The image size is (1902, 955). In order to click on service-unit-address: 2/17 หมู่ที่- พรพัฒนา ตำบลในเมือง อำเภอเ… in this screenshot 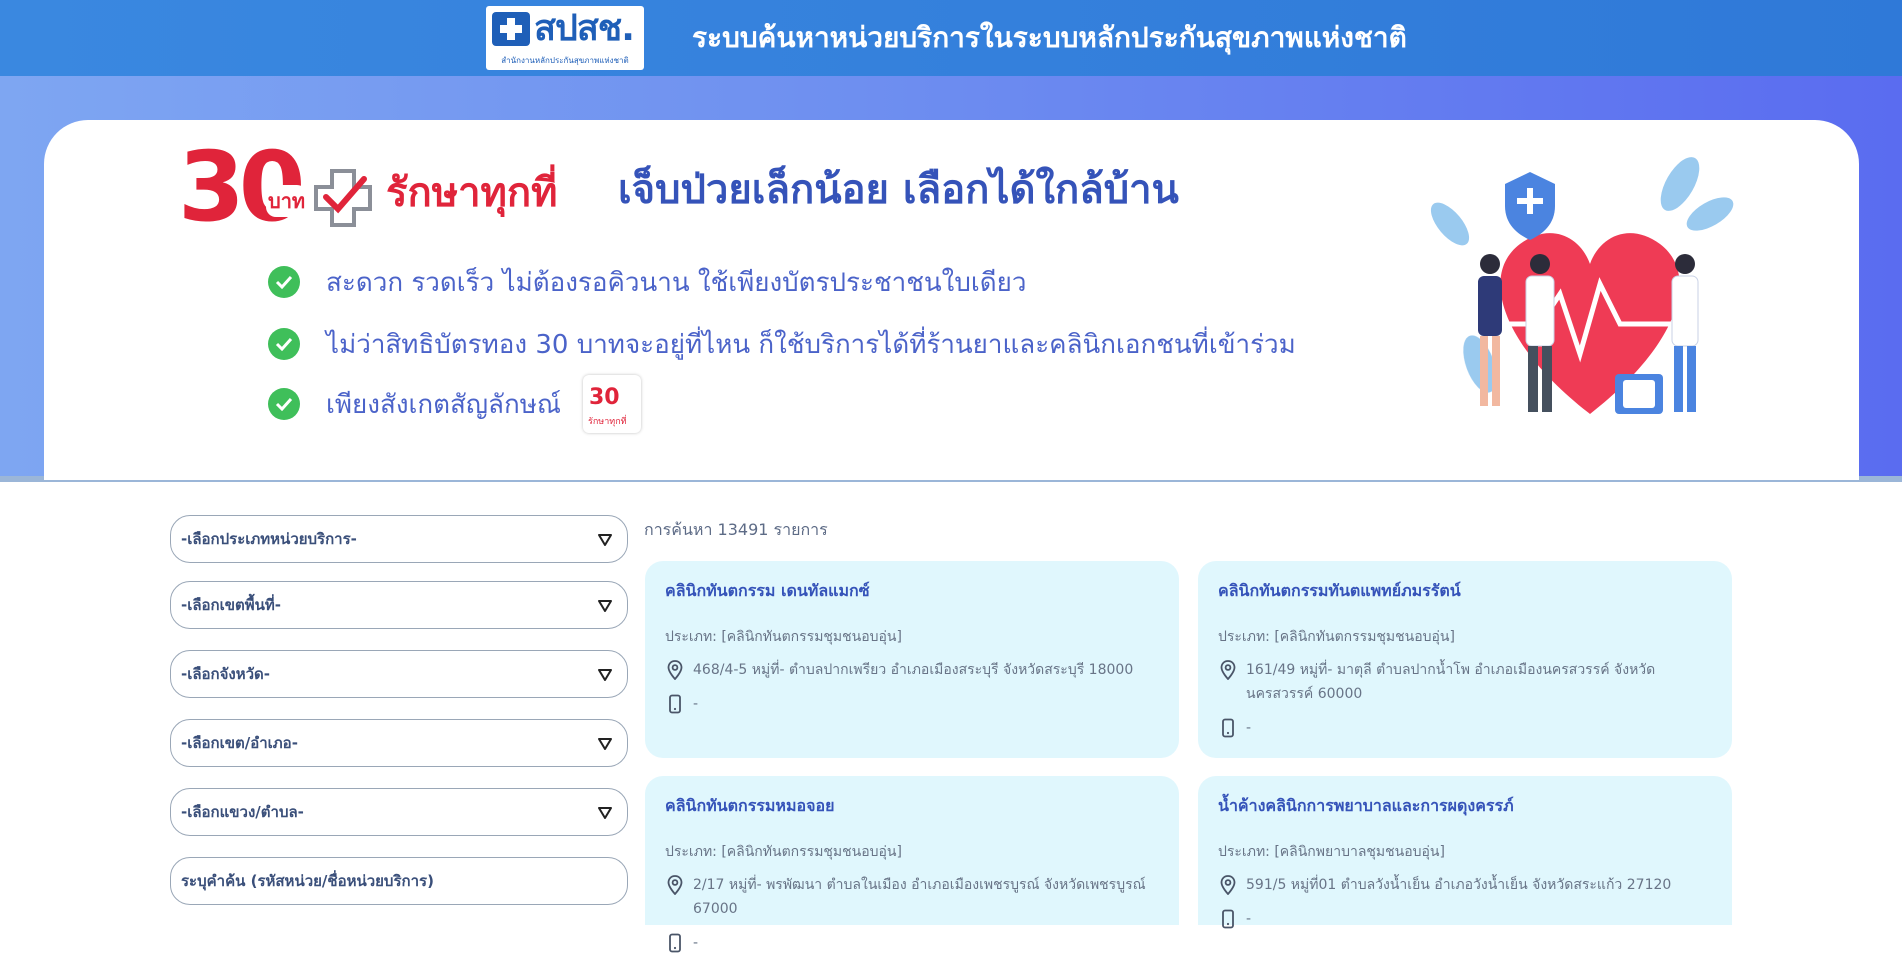, I will do `click(919, 897)`.